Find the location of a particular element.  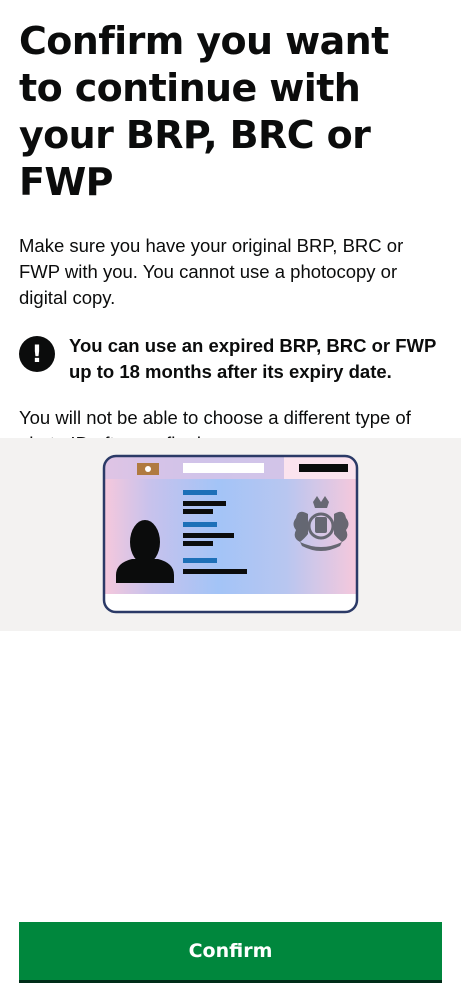

residence-permit-card-illustration is located at coordinates (230, 534).